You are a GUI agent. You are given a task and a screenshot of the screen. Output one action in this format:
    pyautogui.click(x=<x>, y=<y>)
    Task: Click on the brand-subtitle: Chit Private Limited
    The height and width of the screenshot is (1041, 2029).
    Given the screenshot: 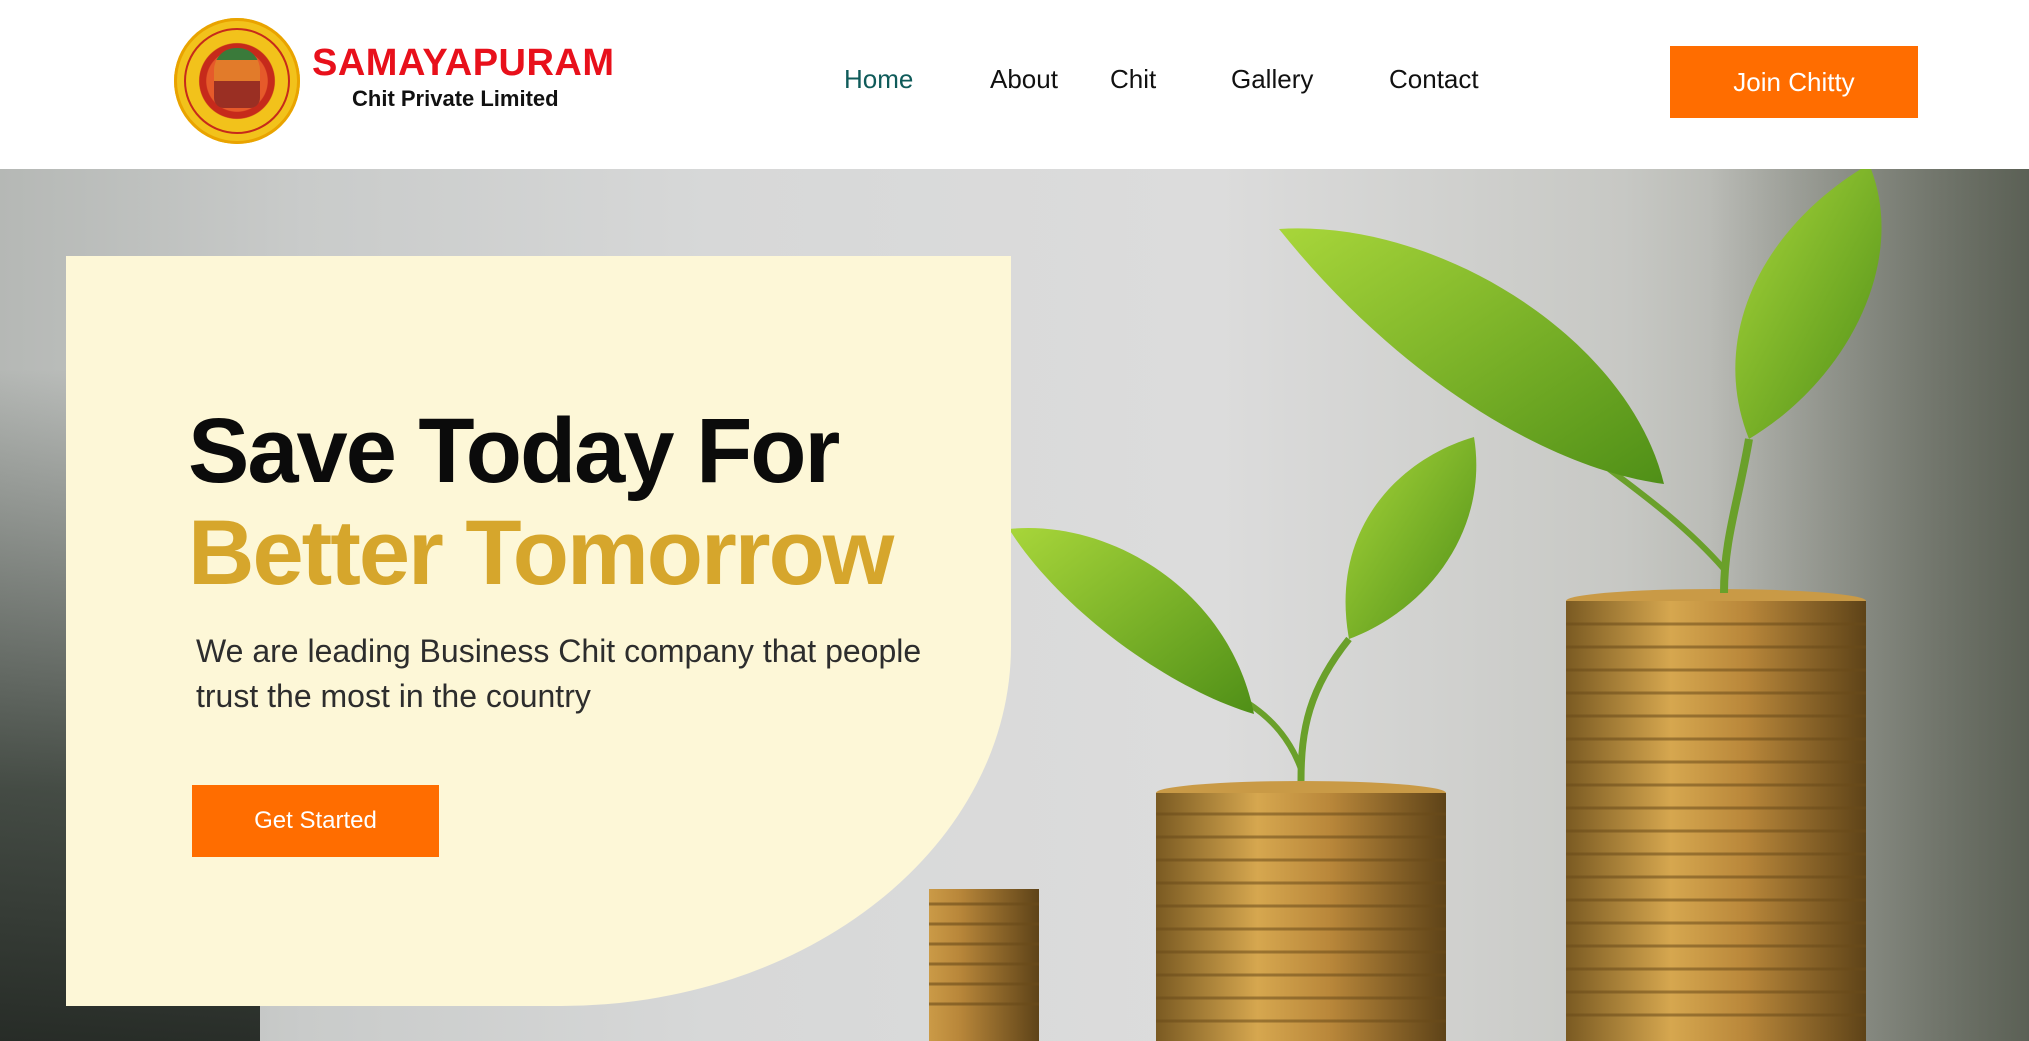 What is the action you would take?
    pyautogui.click(x=455, y=98)
    